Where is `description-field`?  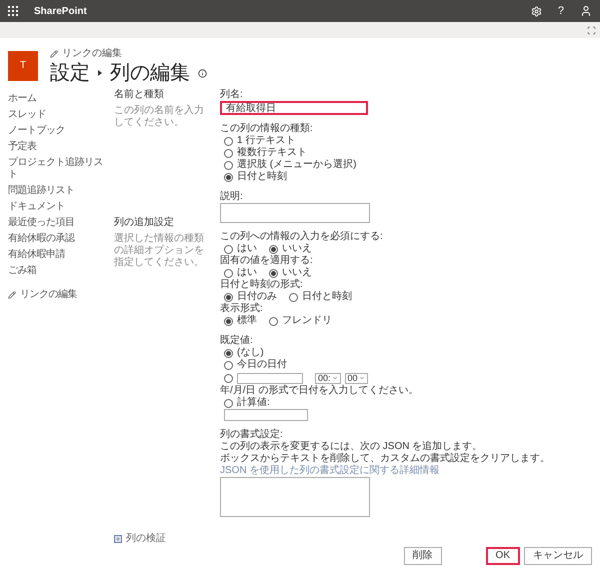
description-field is located at coordinates (295, 213).